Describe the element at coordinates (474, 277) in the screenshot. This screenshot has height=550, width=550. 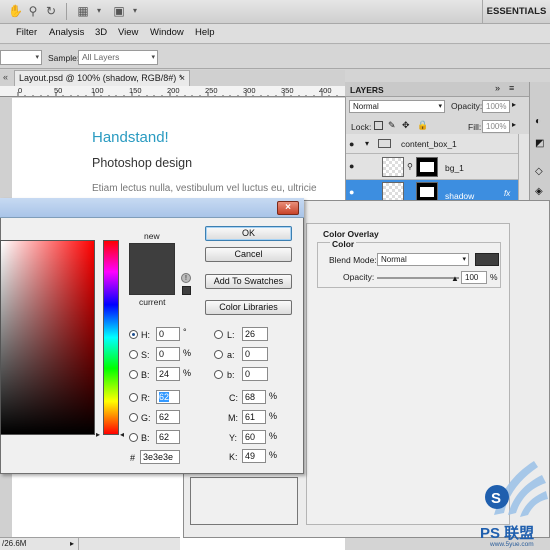
I see `overlay-opacity-input: 100` at that location.